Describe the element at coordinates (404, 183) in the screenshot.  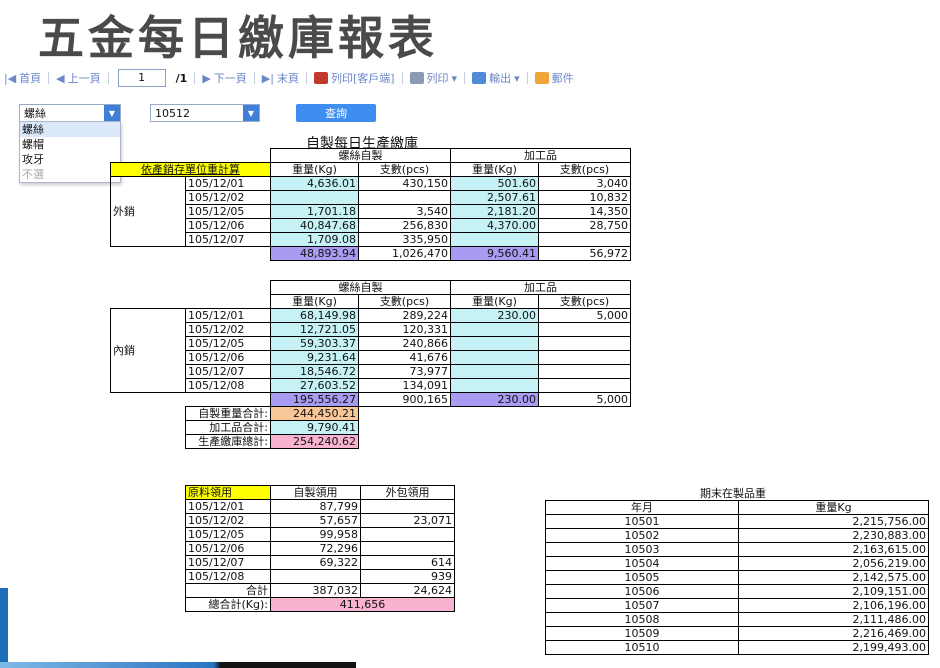
I see `count-cell: 430,150` at that location.